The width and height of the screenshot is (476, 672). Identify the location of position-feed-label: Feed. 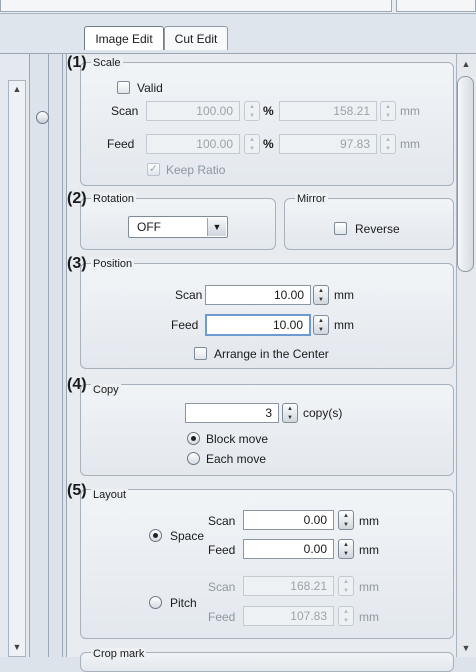
(185, 325).